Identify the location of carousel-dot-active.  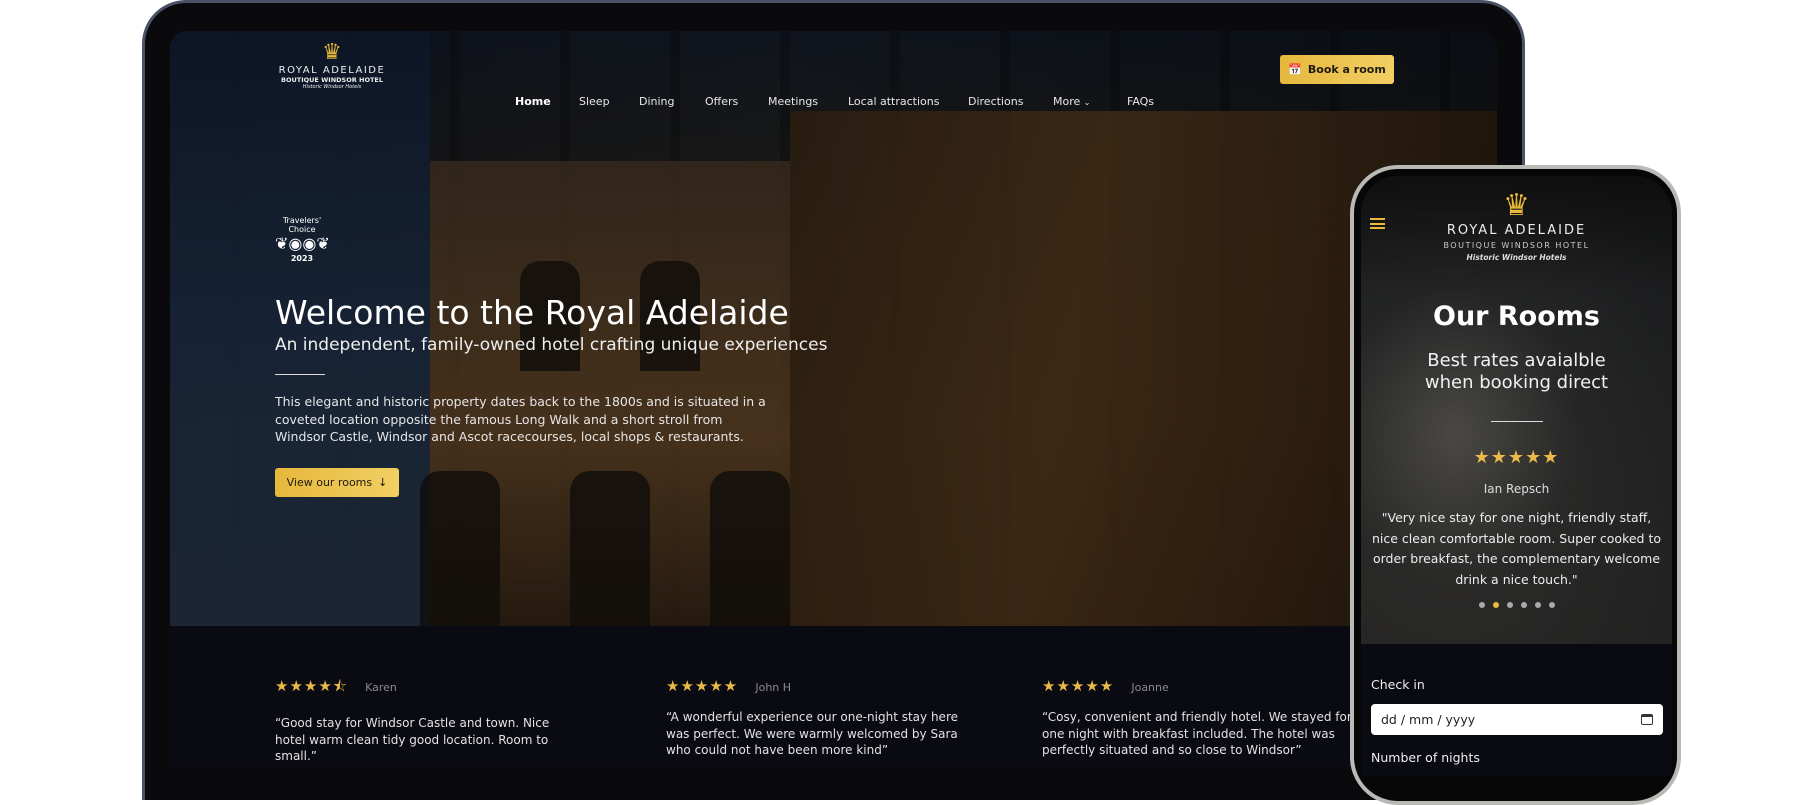
(1495, 605).